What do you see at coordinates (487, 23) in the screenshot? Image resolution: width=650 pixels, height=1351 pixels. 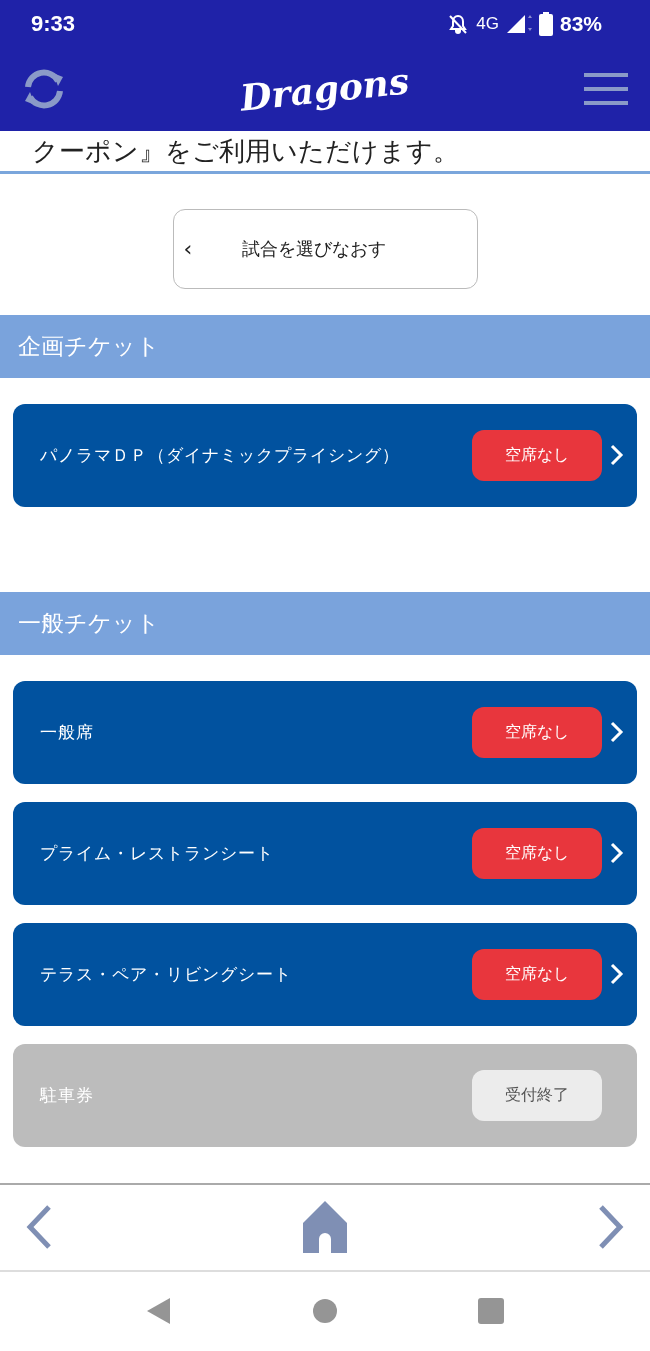 I see `network-label: 4G` at bounding box center [487, 23].